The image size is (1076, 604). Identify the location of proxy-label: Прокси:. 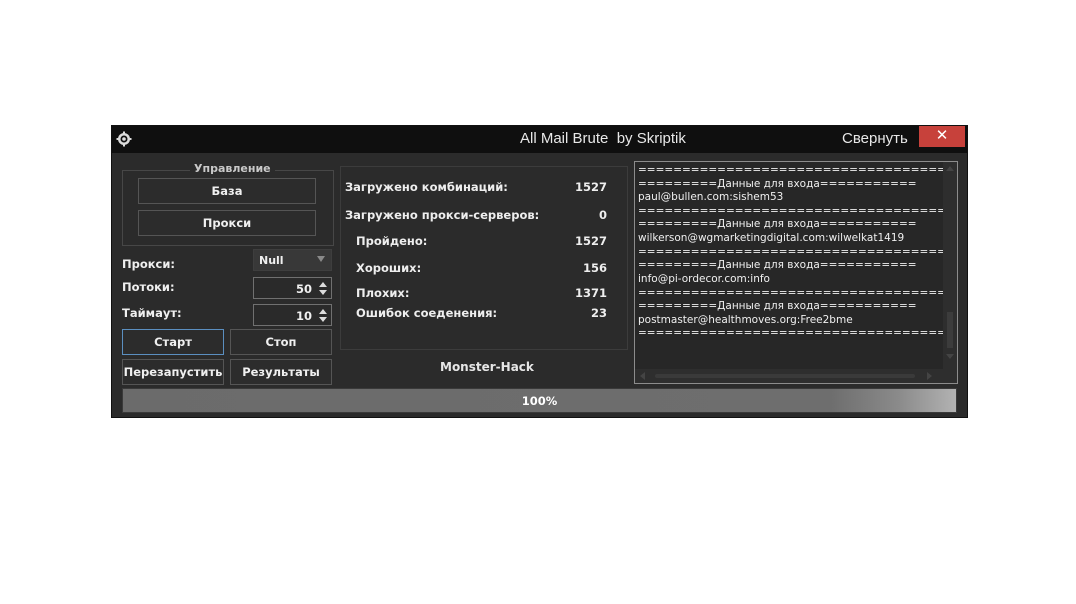
(149, 264).